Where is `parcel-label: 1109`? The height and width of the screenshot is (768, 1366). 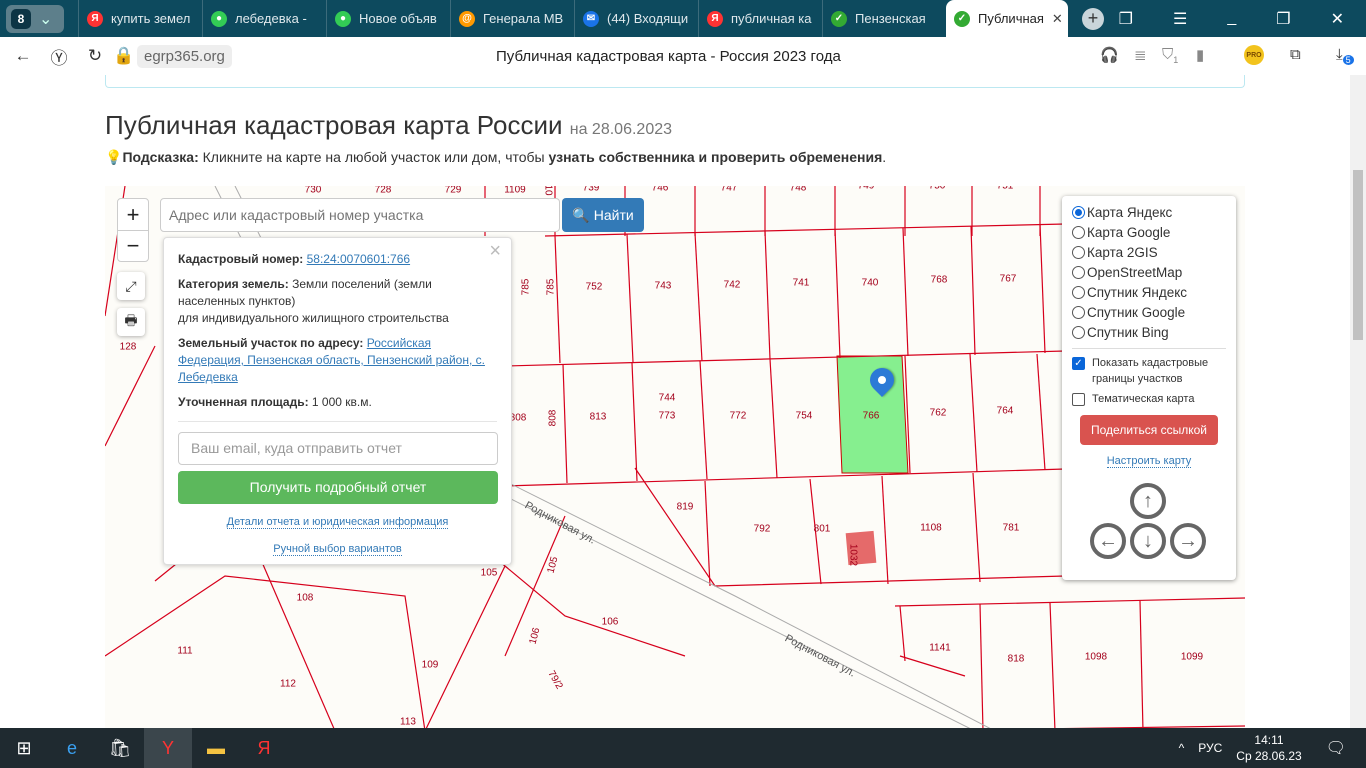 parcel-label: 1109 is located at coordinates (515, 191).